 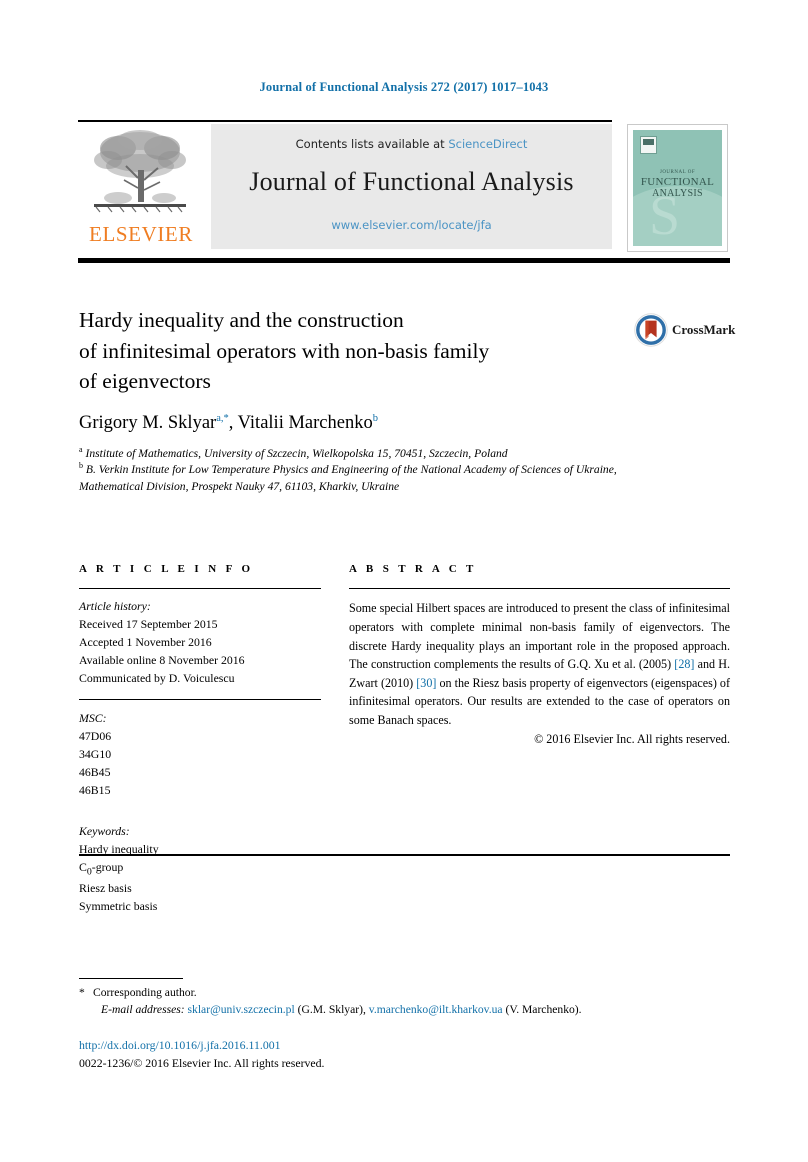 What do you see at coordinates (426, 683) in the screenshot?
I see `abstract-reference-30: [30]` at bounding box center [426, 683].